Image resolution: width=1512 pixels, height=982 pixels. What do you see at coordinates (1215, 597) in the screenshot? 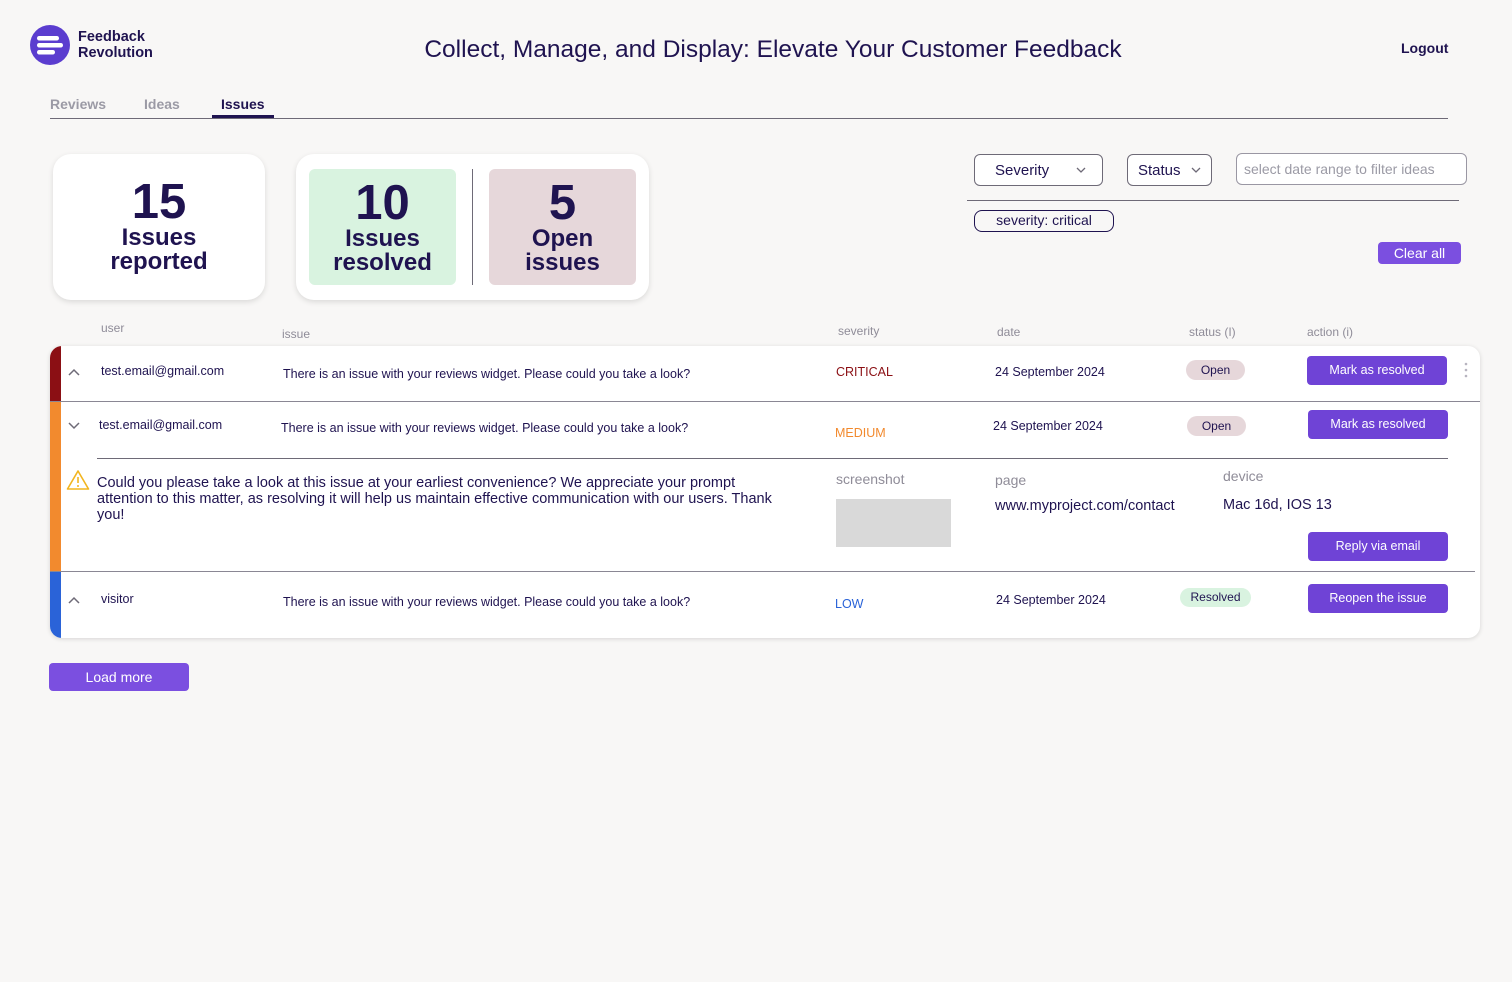
I see `status-badge: Resolved` at bounding box center [1215, 597].